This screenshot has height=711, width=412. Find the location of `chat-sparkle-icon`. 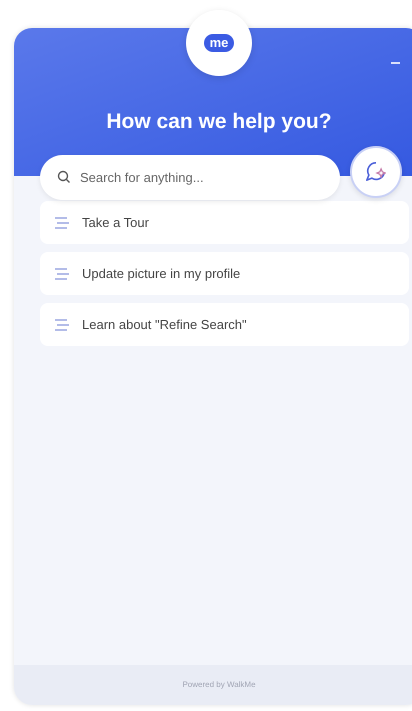

chat-sparkle-icon is located at coordinates (376, 171).